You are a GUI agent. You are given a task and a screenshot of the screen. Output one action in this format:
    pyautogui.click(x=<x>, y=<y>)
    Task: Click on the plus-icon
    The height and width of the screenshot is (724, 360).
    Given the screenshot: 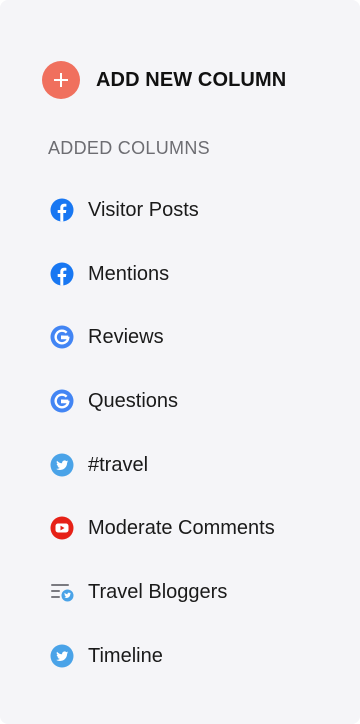 What is the action you would take?
    pyautogui.click(x=61, y=80)
    